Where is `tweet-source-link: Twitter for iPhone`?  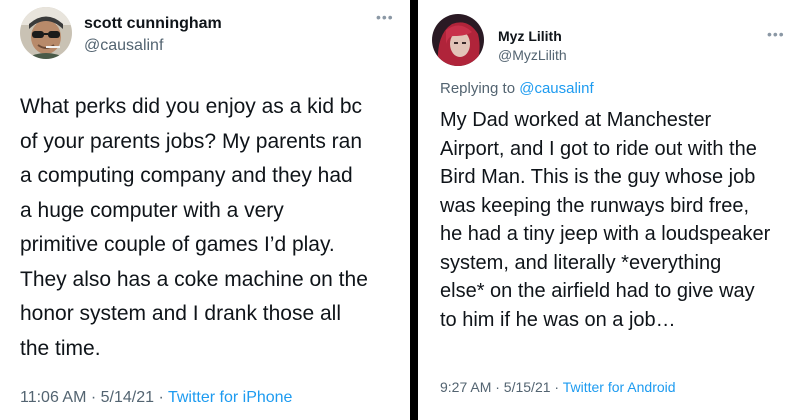 tweet-source-link: Twitter for iPhone is located at coordinates (230, 397).